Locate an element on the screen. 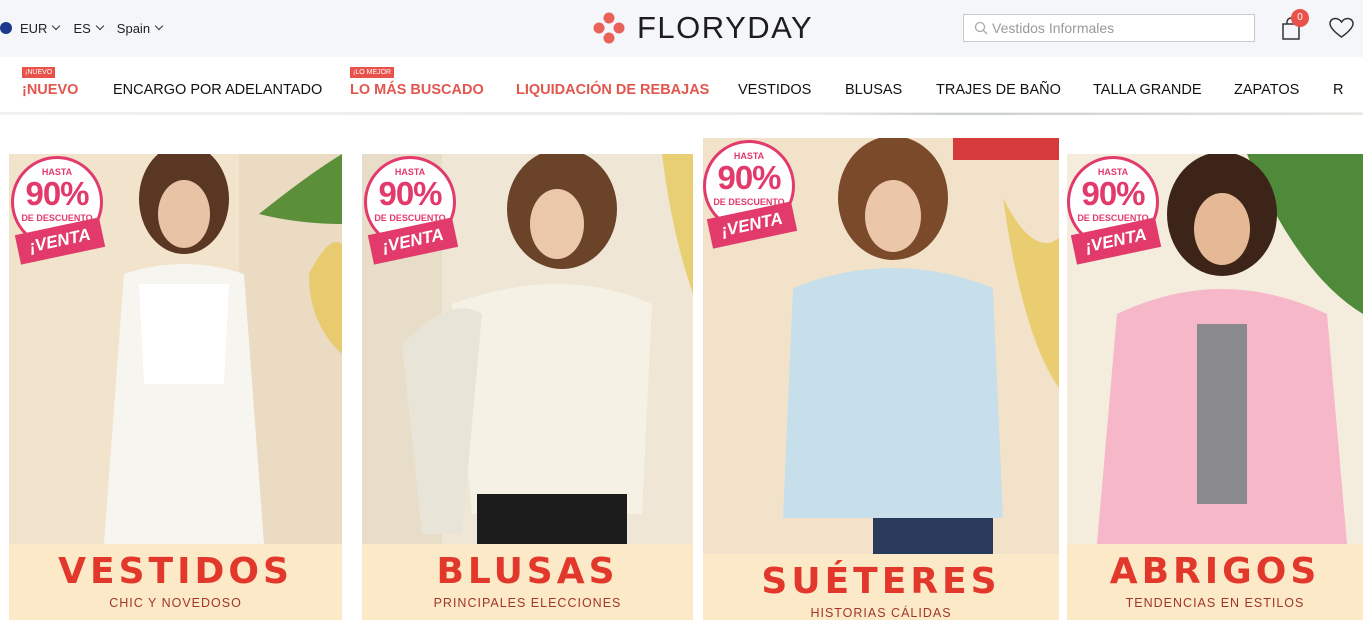 This screenshot has width=1363, height=620. search-input is located at coordinates (1117, 28).